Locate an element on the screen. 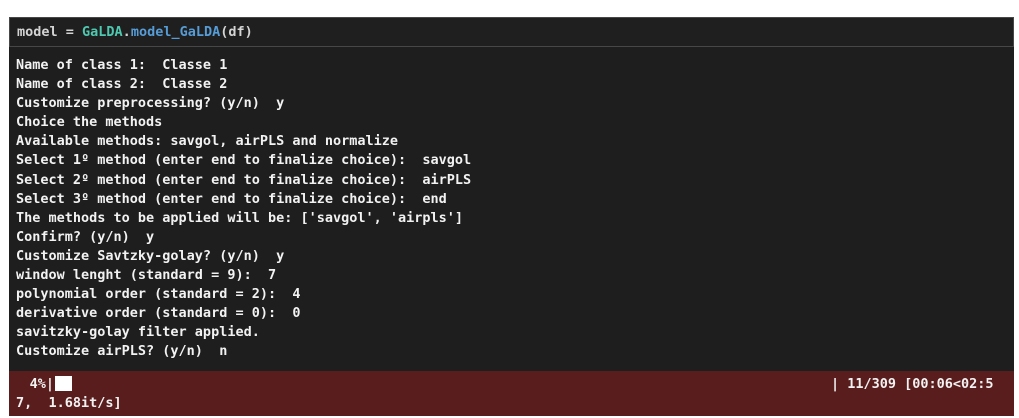  progress-bar-row: 4%| is located at coordinates (44, 384).